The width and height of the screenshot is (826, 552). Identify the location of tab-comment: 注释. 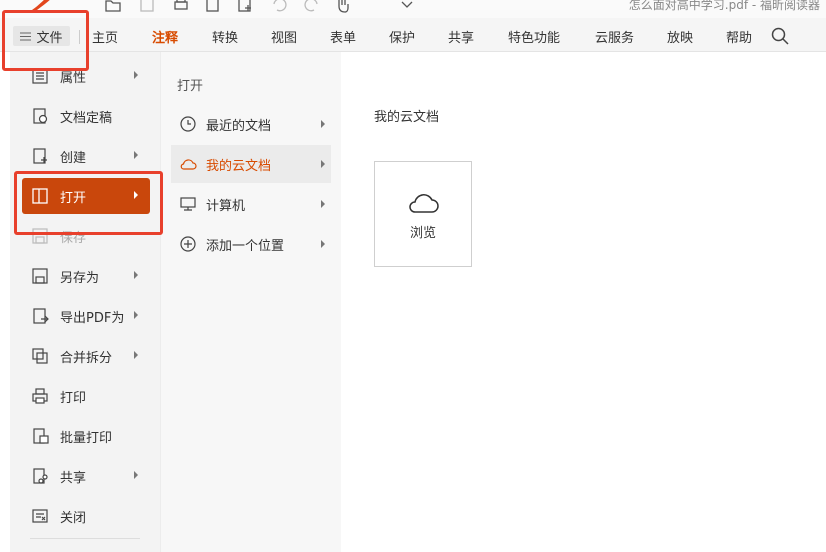
(165, 36).